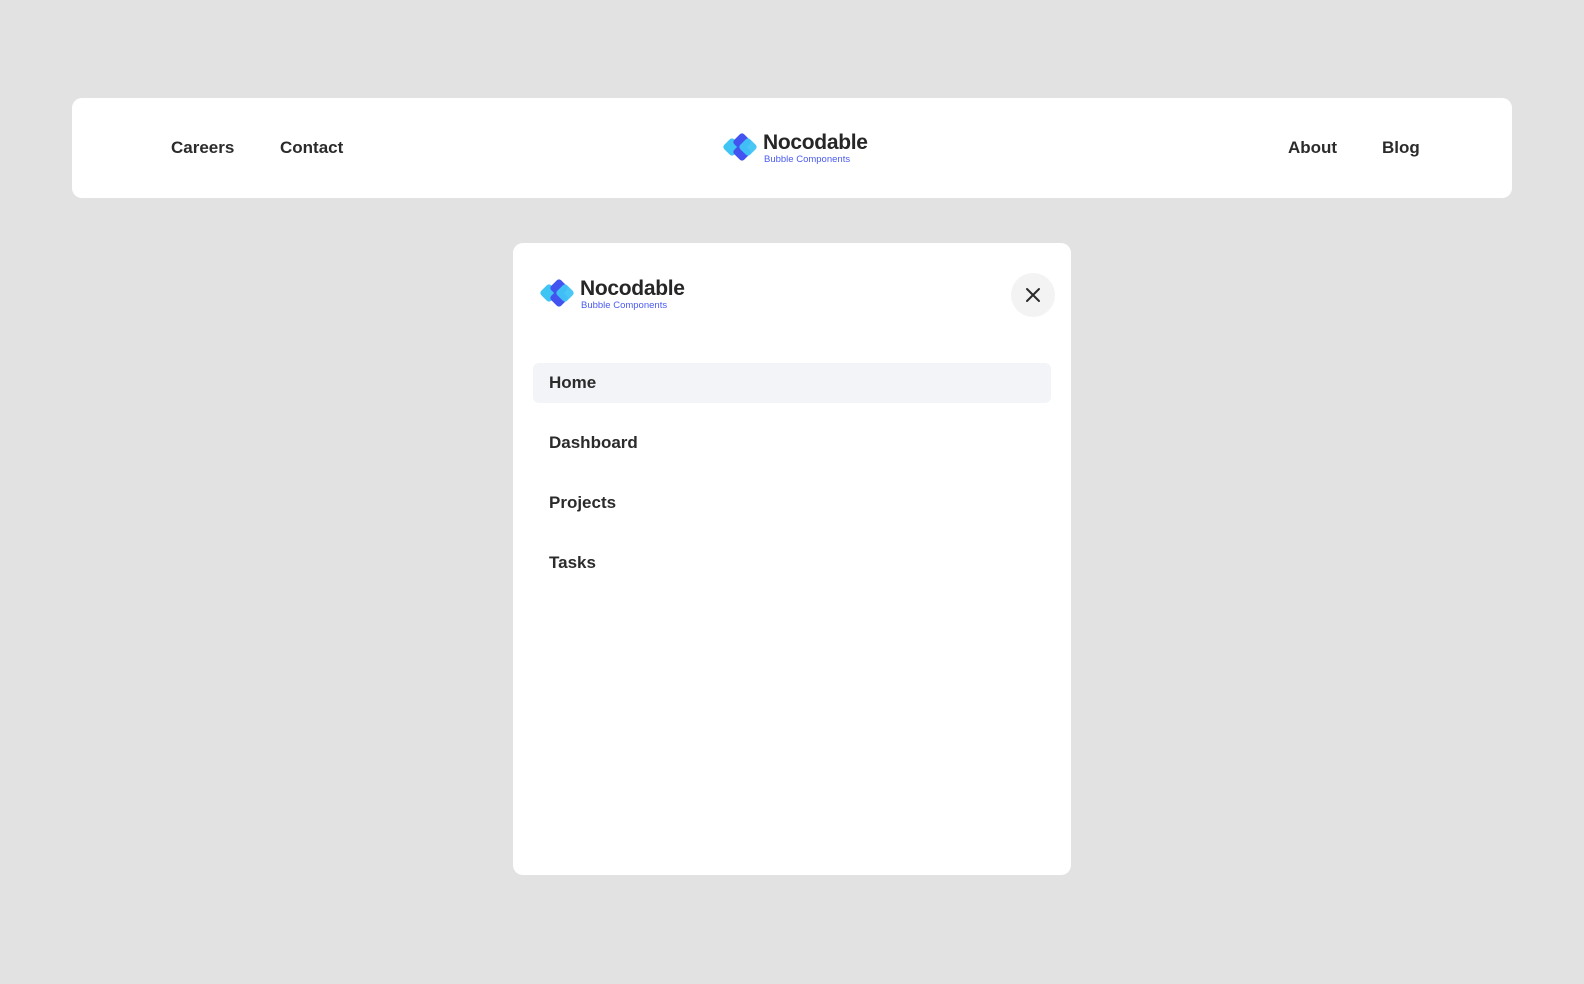 The height and width of the screenshot is (984, 1584). Describe the element at coordinates (792, 563) in the screenshot. I see `menu-item-tasks: Tasks` at that location.